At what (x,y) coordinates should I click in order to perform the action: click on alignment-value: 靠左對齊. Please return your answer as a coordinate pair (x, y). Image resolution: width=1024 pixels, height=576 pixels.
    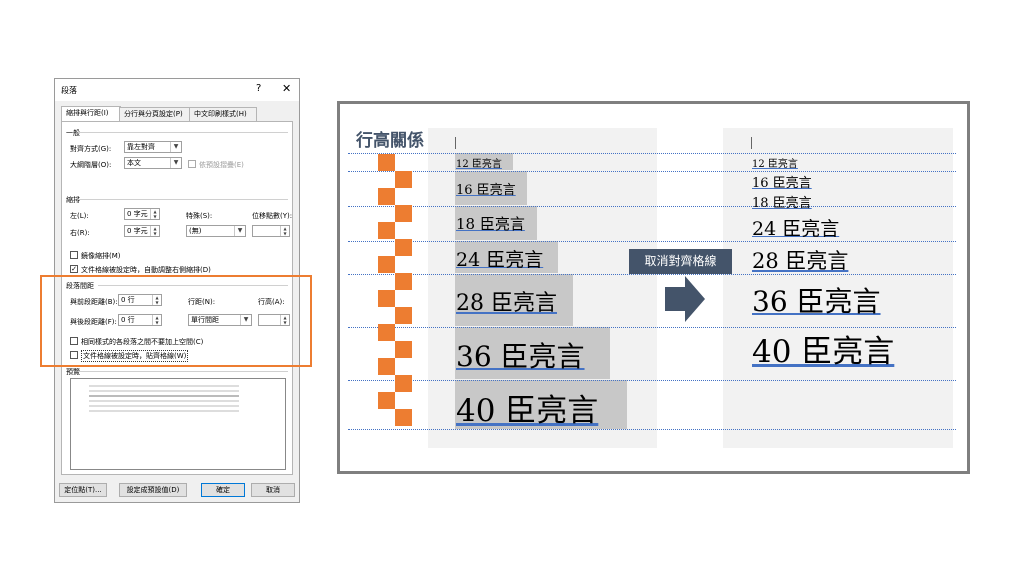
    Looking at the image, I should click on (141, 147).